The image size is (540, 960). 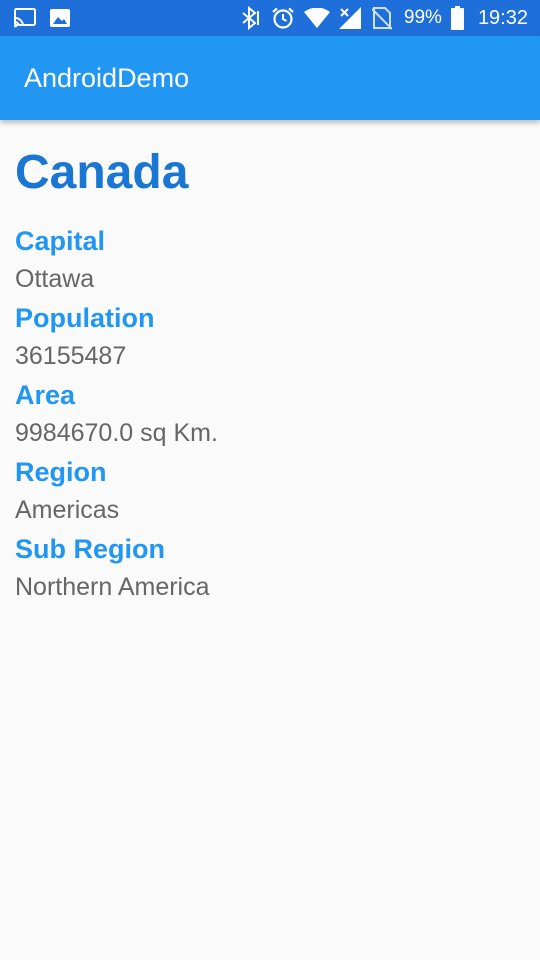 I want to click on population-value: 36155487, so click(x=71, y=356).